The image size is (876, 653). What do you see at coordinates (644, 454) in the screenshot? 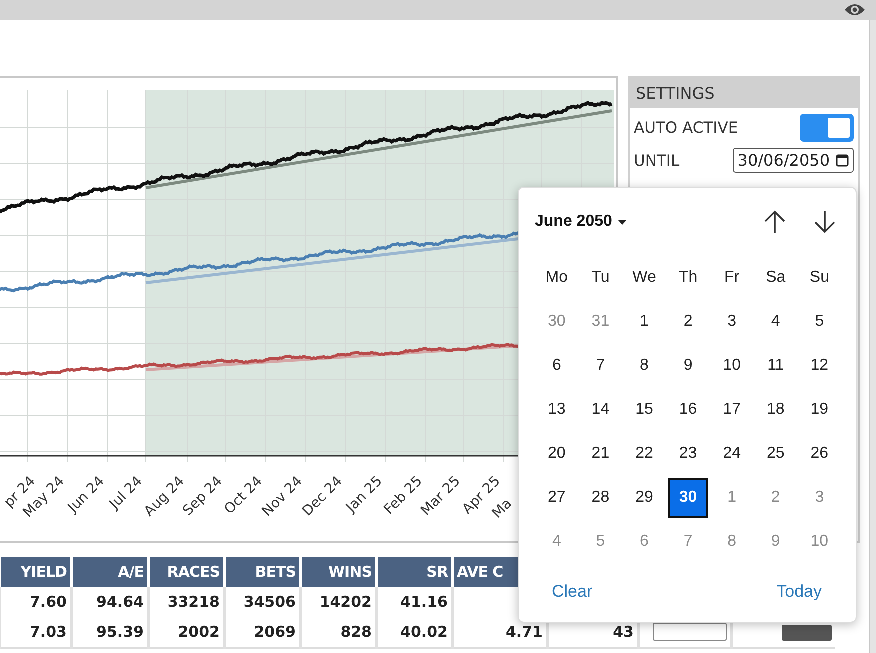
I see `calendar-day: 22` at bounding box center [644, 454].